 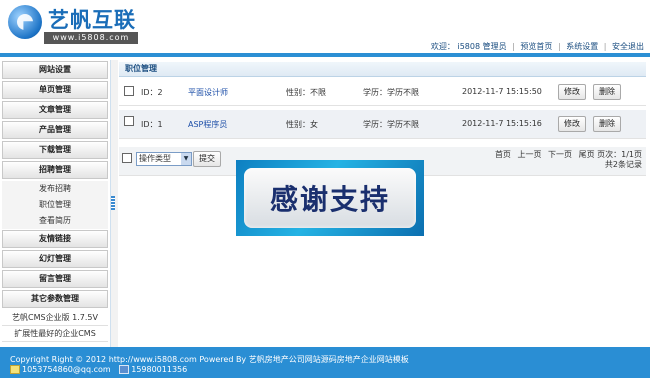 What do you see at coordinates (503, 154) in the screenshot?
I see `first-page-link: 首页` at bounding box center [503, 154].